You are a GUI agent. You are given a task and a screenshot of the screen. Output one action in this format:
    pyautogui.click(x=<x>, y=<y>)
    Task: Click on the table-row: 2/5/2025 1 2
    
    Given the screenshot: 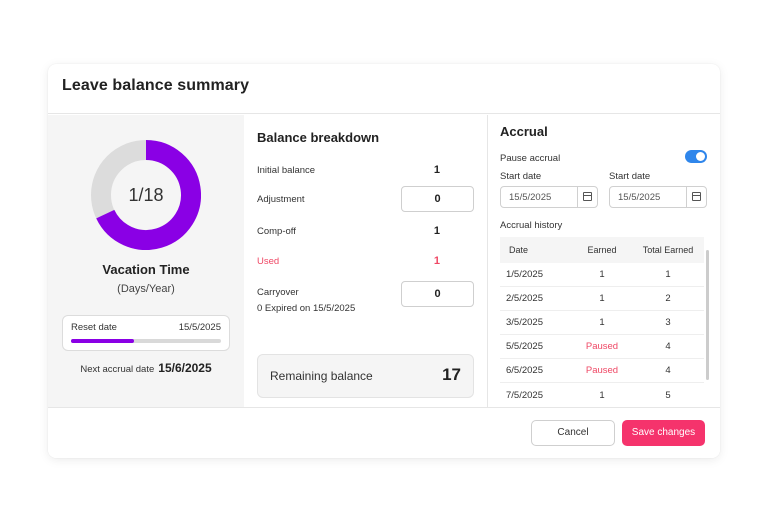 What is the action you would take?
    pyautogui.click(x=602, y=299)
    